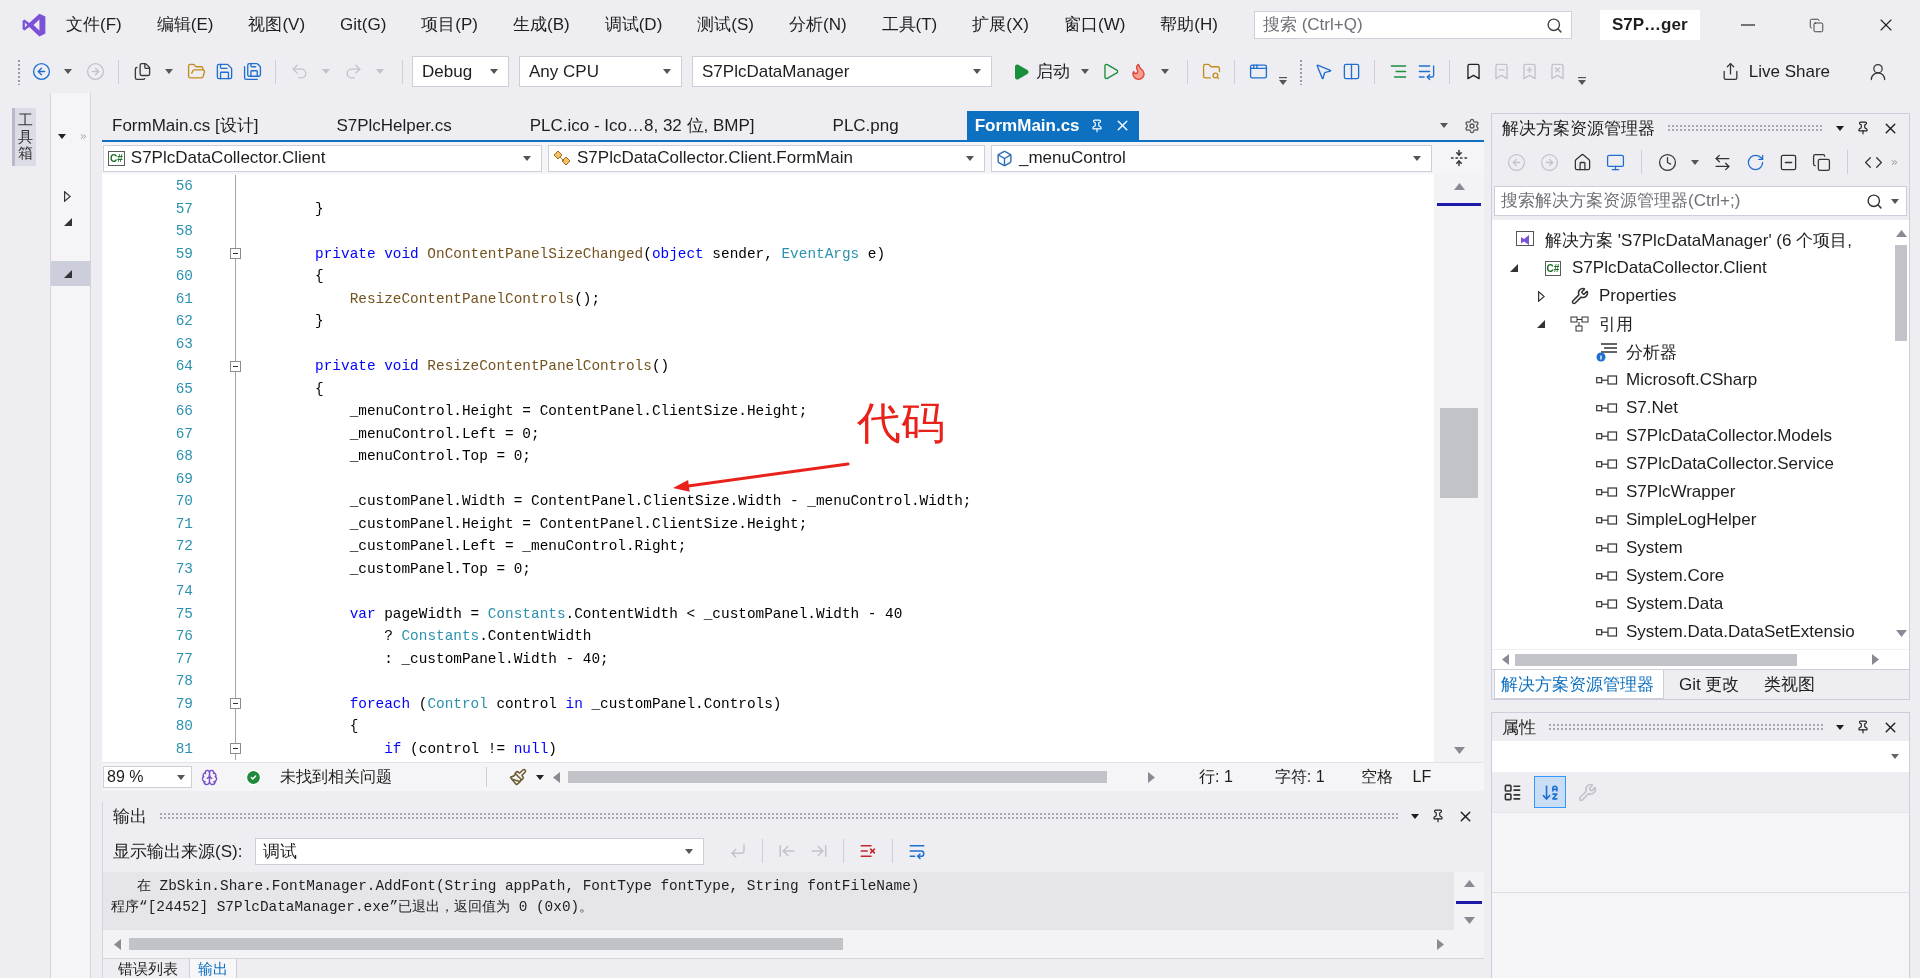 This screenshot has width=1920, height=978. Describe the element at coordinates (1791, 684) in the screenshot. I see `panel-tab: 类视图` at that location.